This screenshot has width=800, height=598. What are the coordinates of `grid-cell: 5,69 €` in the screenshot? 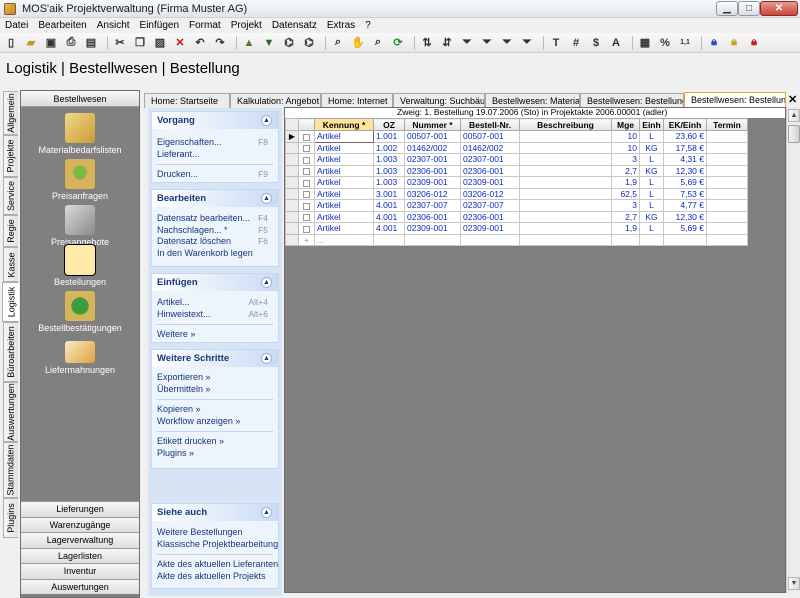 It's located at (685, 182).